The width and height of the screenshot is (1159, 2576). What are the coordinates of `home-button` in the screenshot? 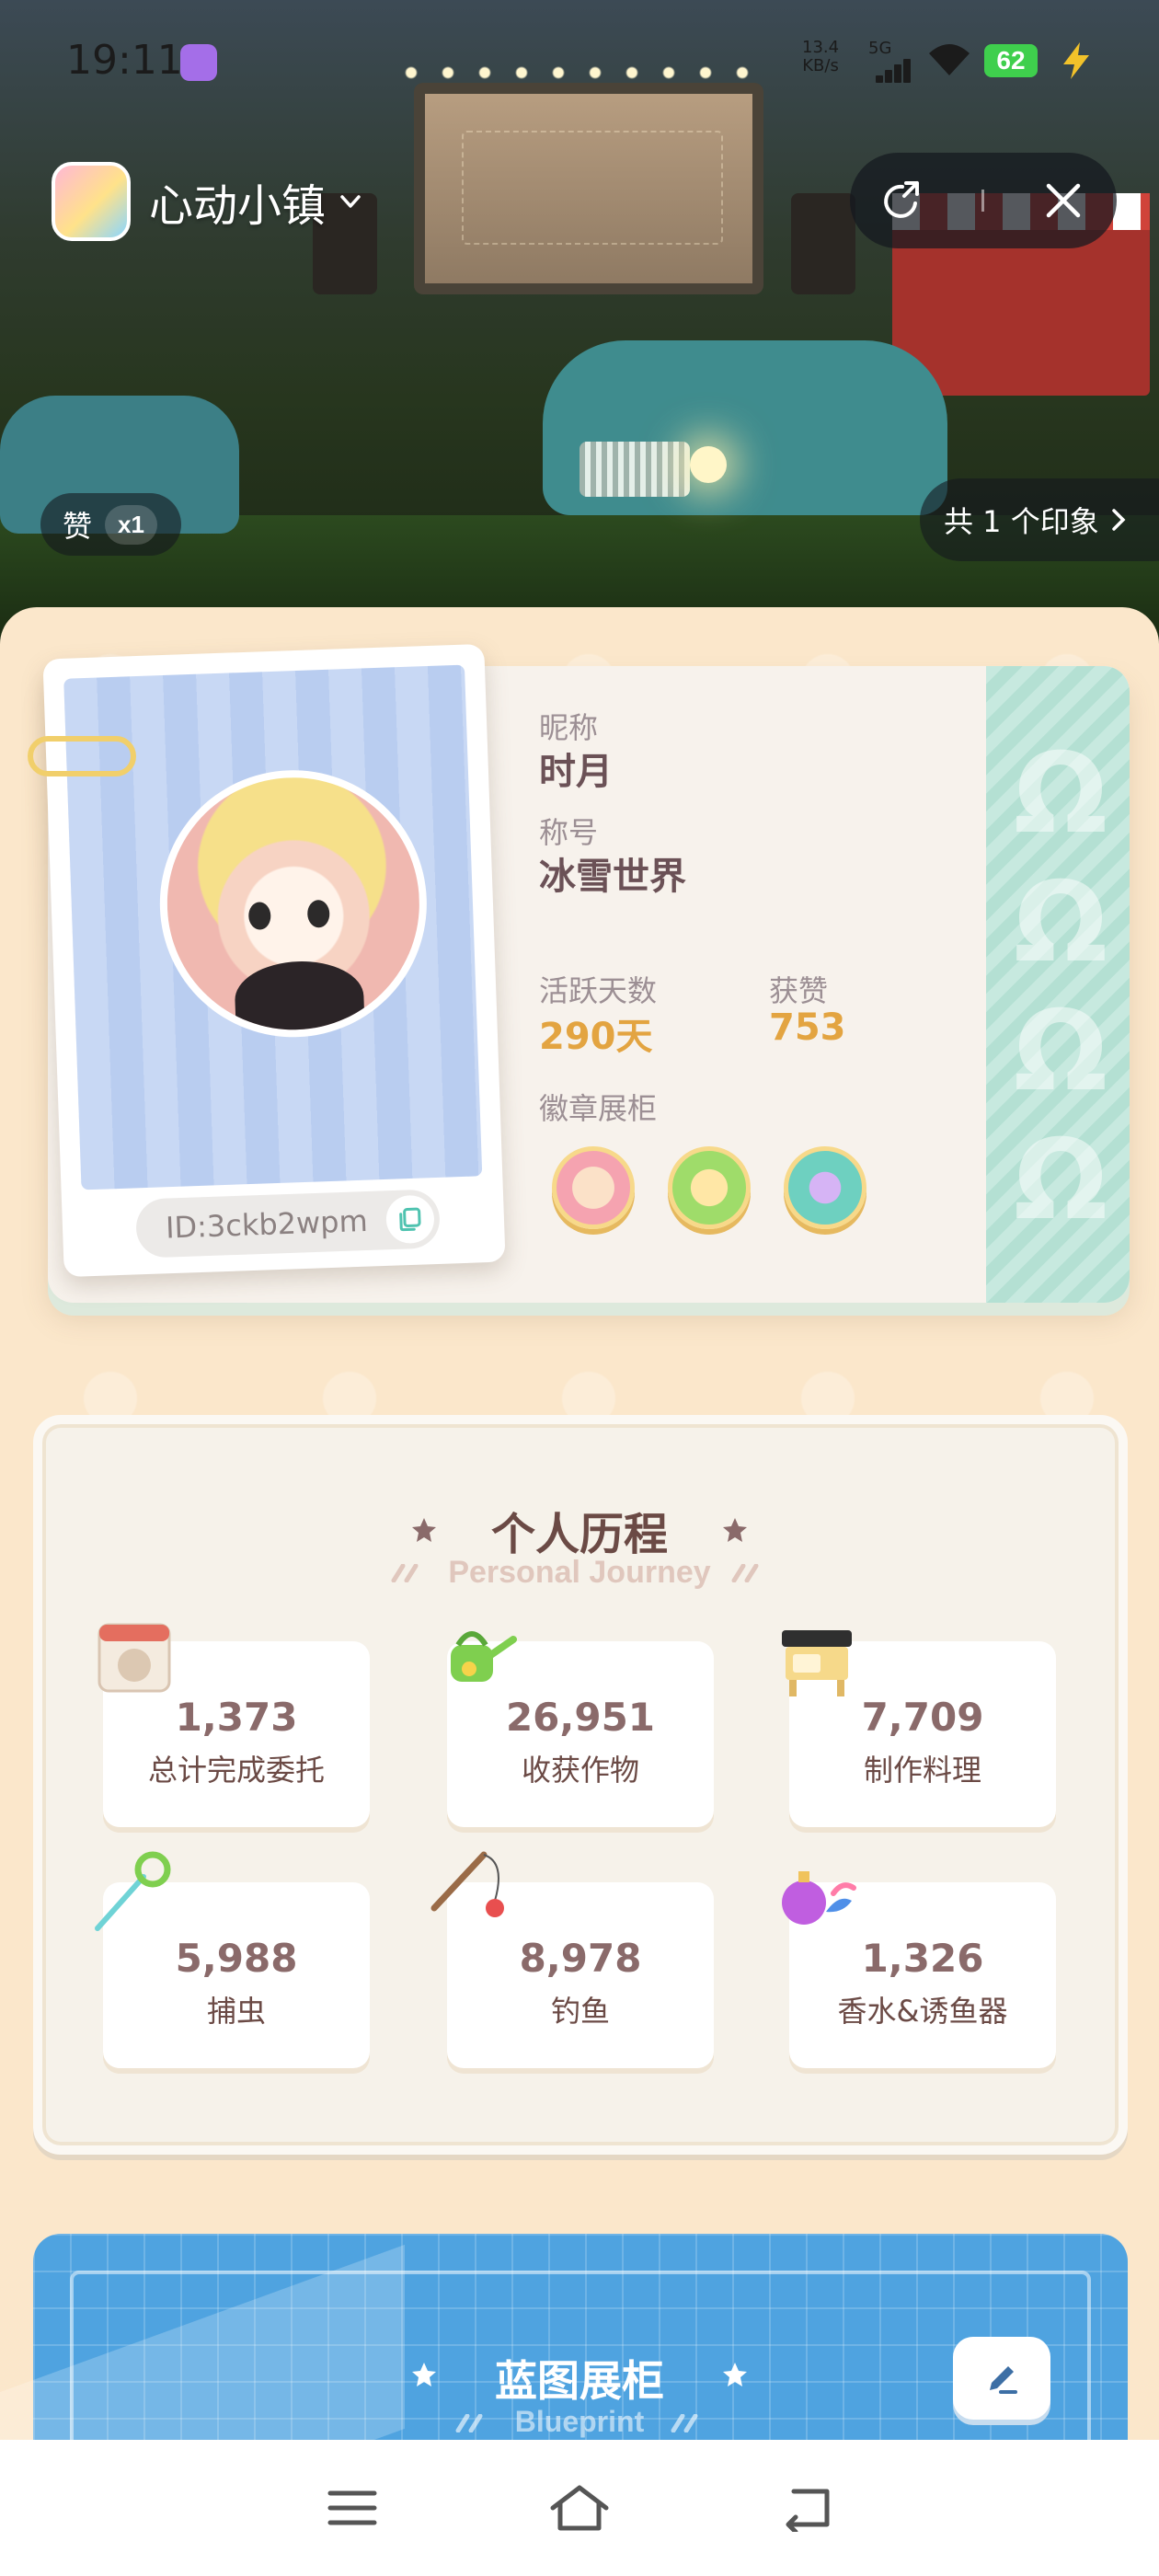 It's located at (579, 2508).